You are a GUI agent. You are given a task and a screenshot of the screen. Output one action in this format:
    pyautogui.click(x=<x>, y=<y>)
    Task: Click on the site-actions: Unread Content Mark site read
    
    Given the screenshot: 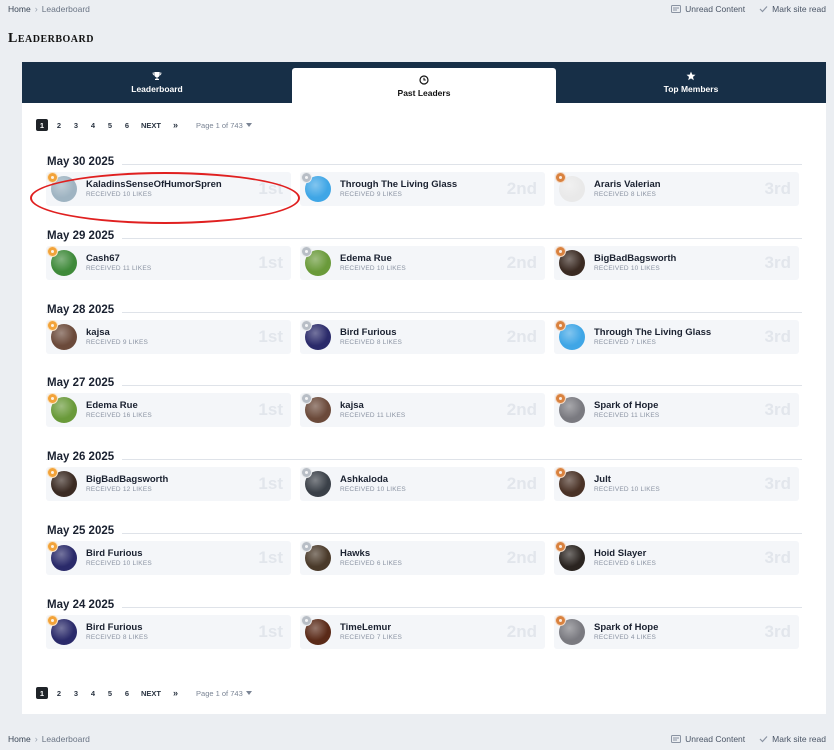 What is the action you would take?
    pyautogui.click(x=748, y=739)
    